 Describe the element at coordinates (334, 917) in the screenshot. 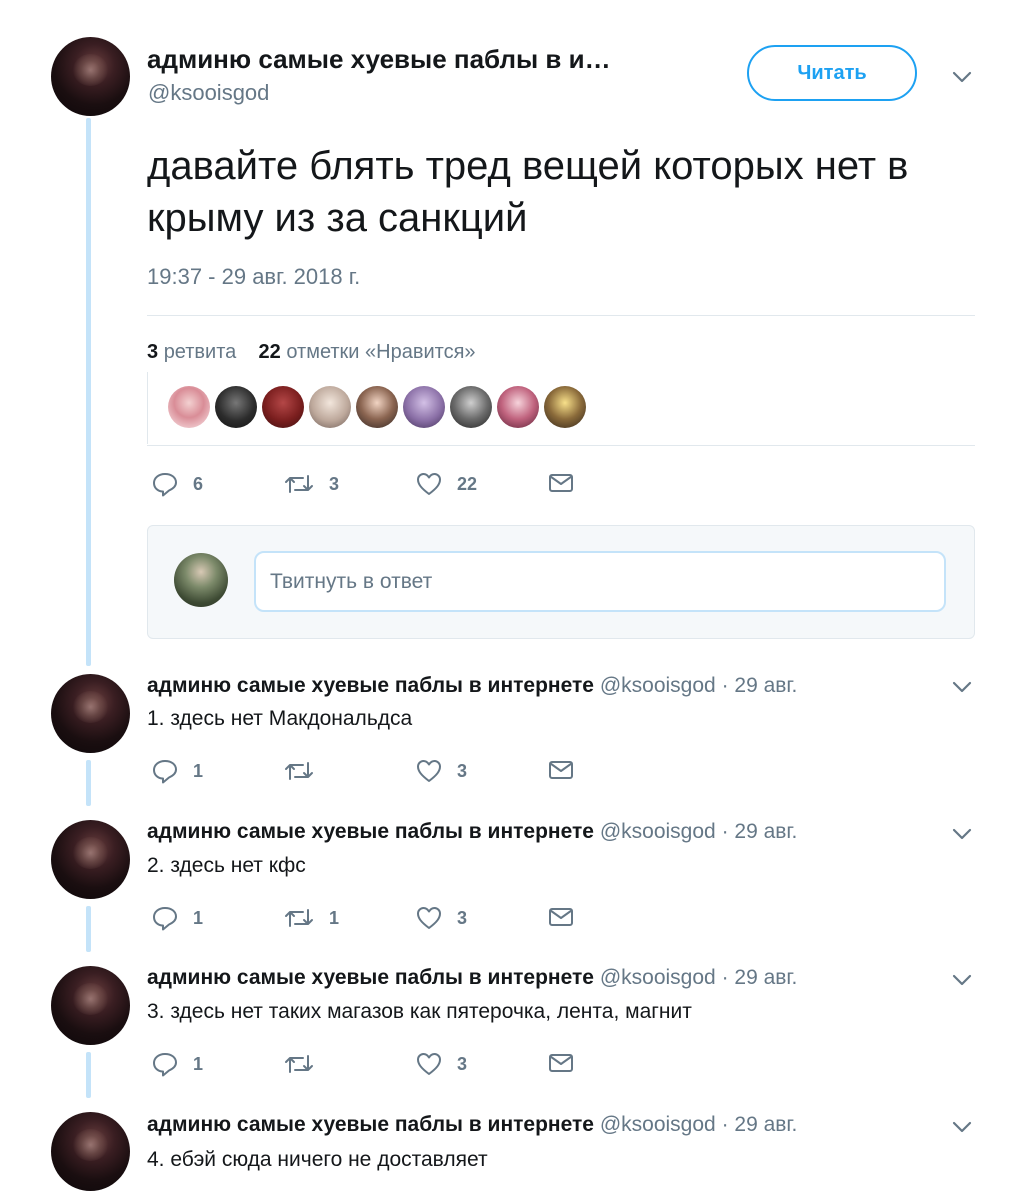

I see `retweet-count: 1` at that location.